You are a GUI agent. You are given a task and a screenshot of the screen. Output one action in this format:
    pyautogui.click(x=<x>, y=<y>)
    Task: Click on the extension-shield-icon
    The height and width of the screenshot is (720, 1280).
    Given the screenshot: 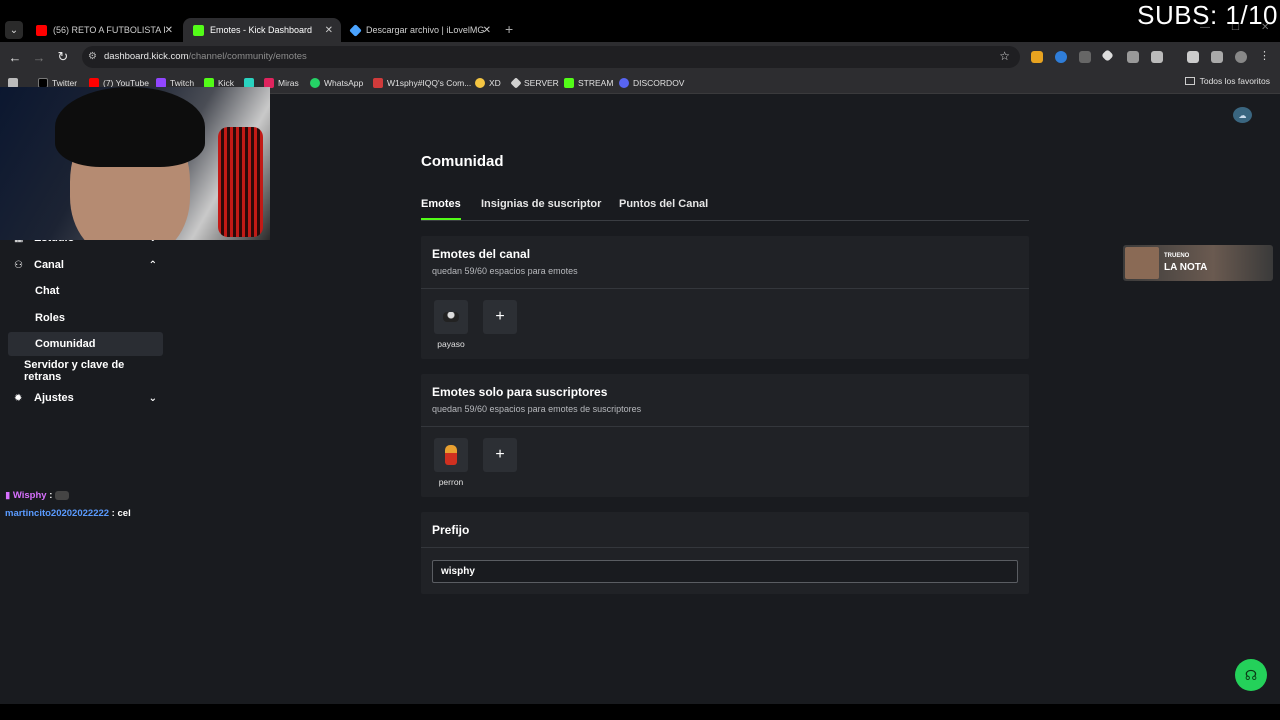 What is the action you would take?
    pyautogui.click(x=1037, y=57)
    